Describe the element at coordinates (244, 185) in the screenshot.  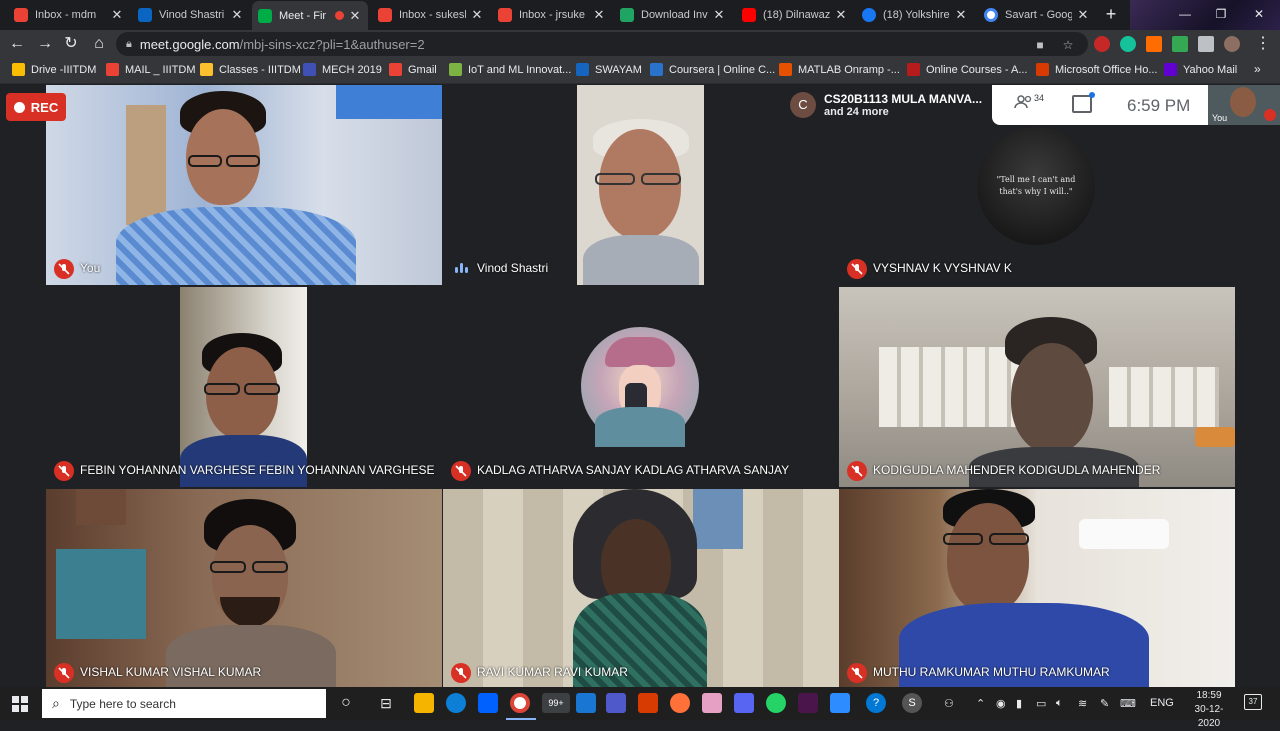
I see `participant-tile: You` at that location.